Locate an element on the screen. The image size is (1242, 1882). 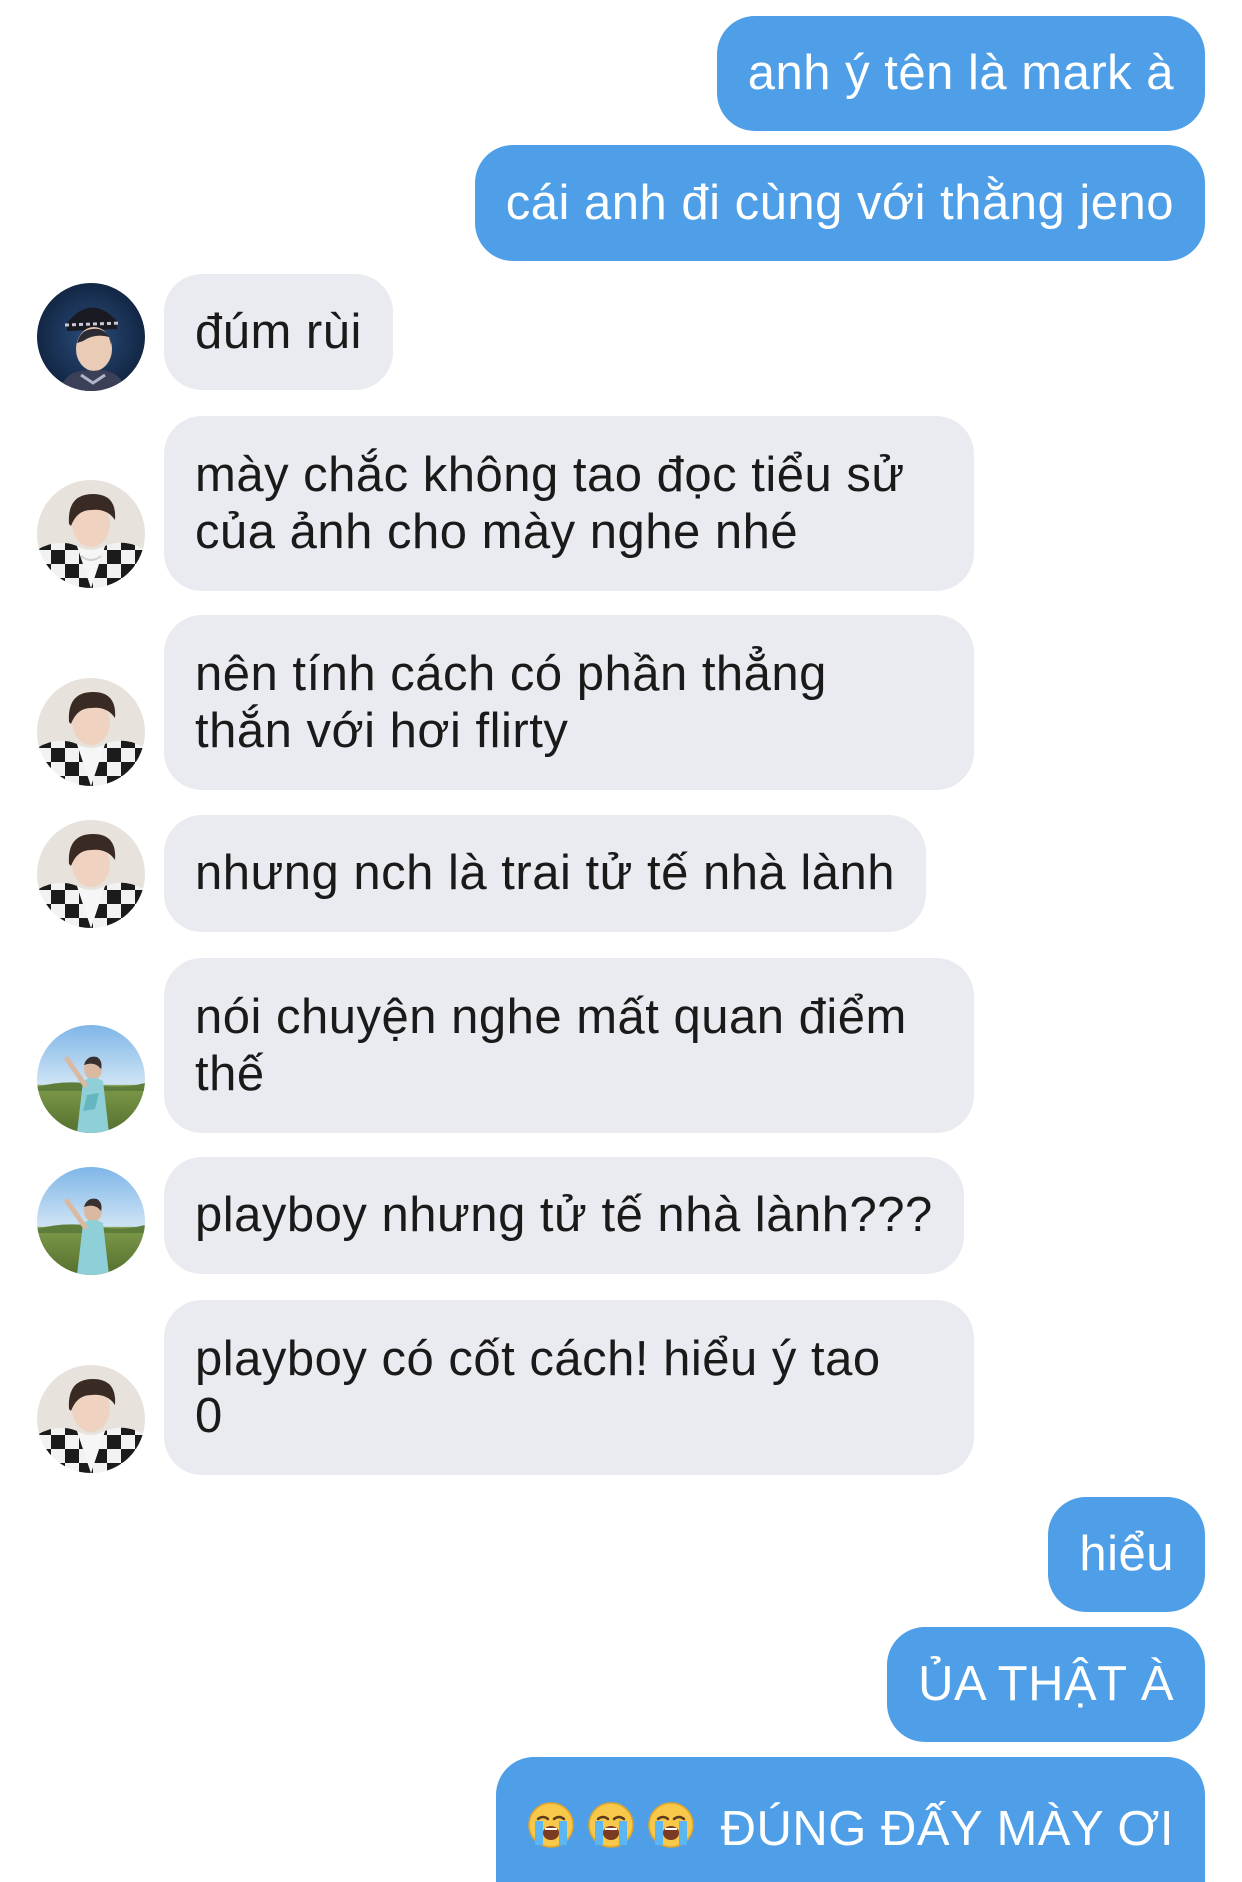
message-text: hiểu is located at coordinates (1126, 1554).